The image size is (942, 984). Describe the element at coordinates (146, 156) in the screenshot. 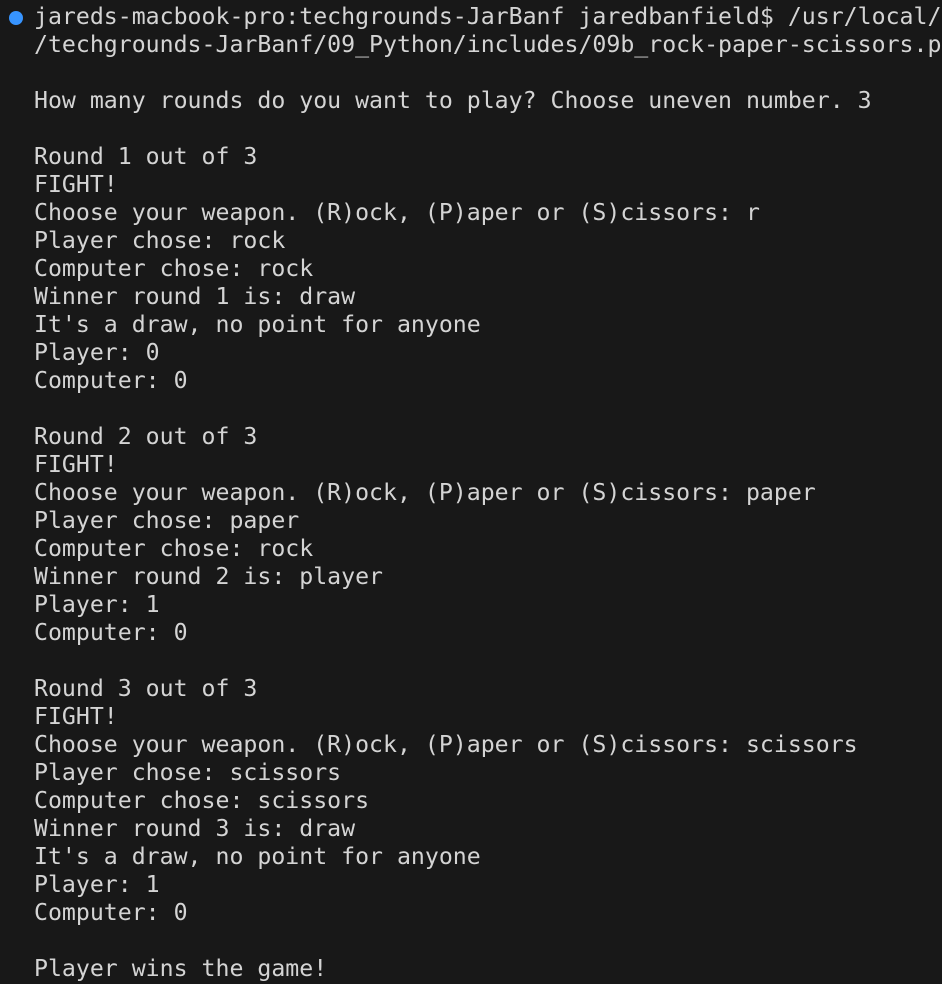

I see `terminal-line: Round 1 out of 3` at that location.